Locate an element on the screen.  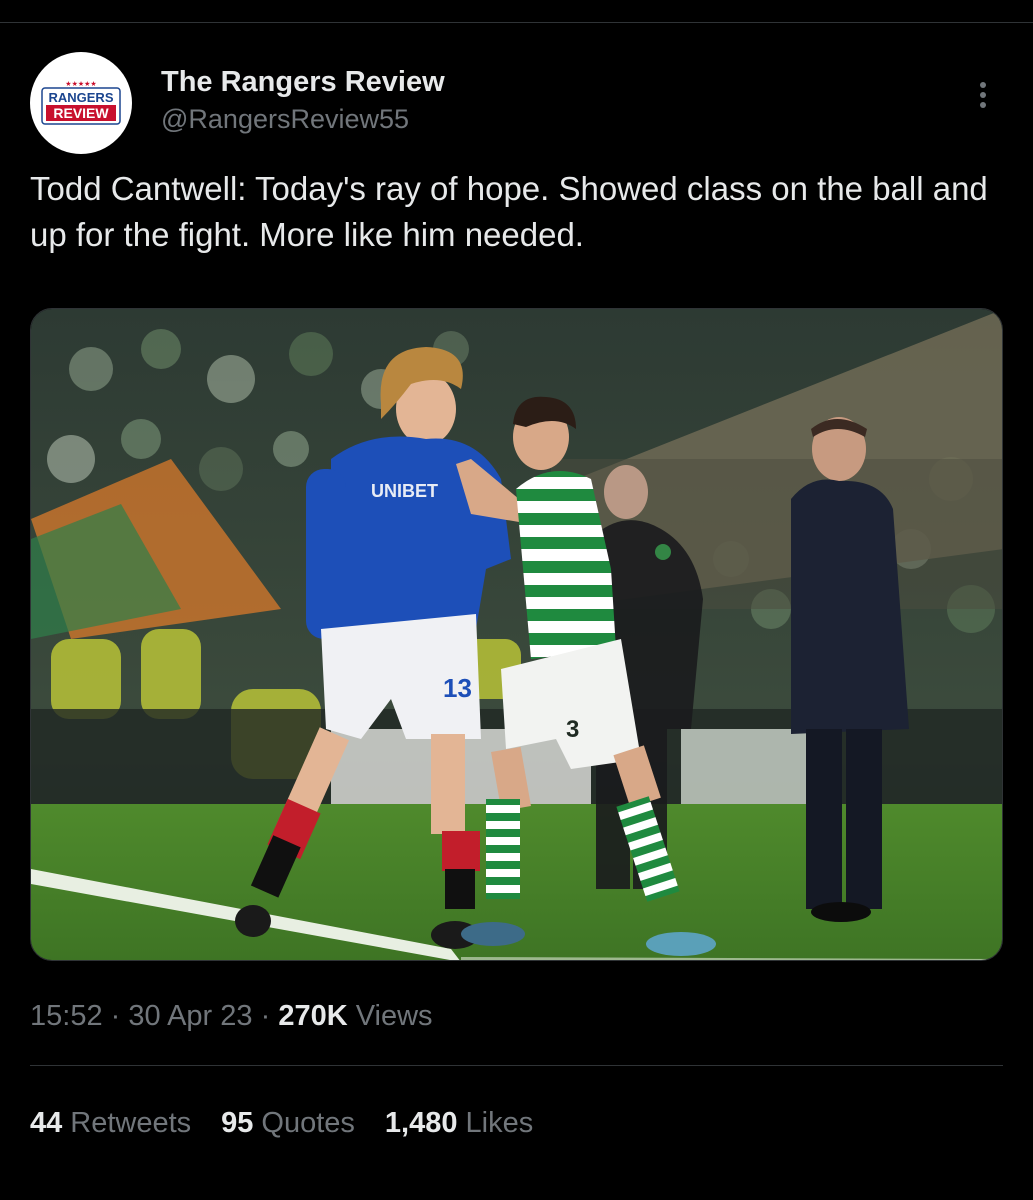
svg-text: 13 is located at coordinates (457, 688).